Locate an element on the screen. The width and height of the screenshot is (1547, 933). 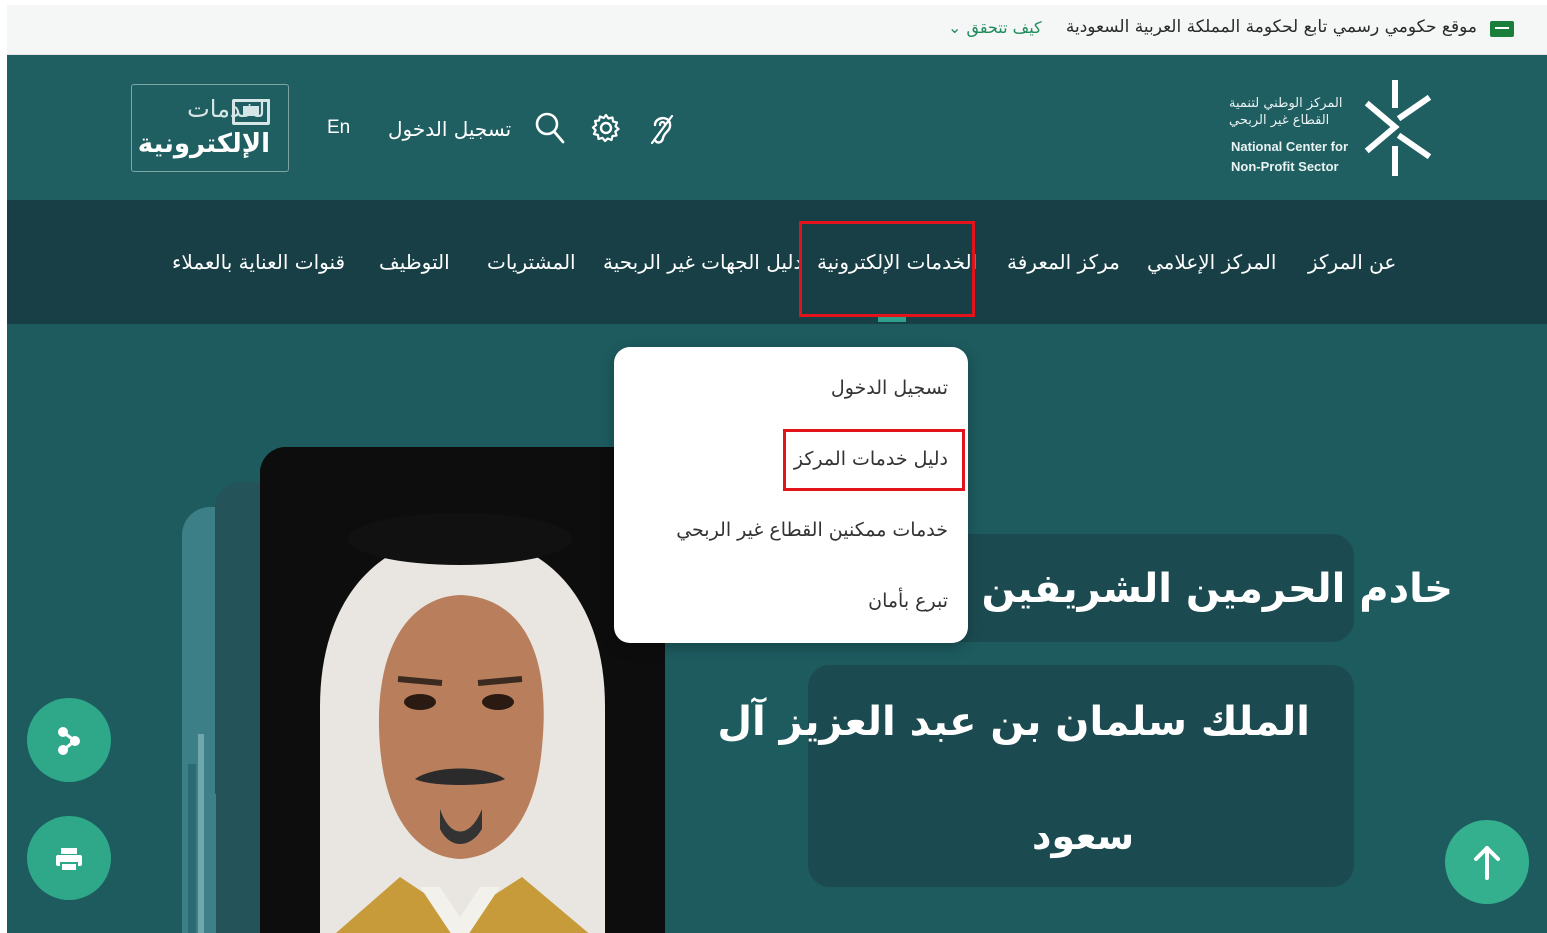
hero-title-line1: خادم الحرمين الشريفين is located at coordinates (1217, 589).